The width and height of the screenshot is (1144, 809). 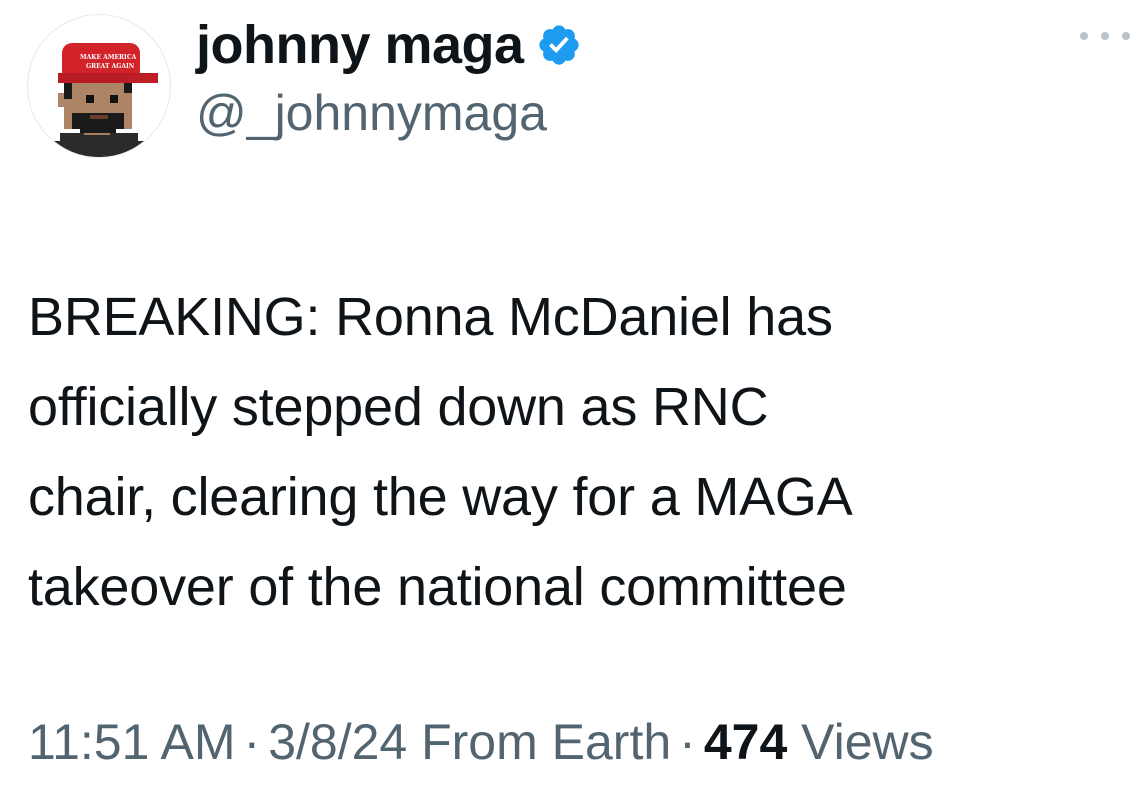 I want to click on svg-text: GREAT AGAIN, so click(x=110, y=66).